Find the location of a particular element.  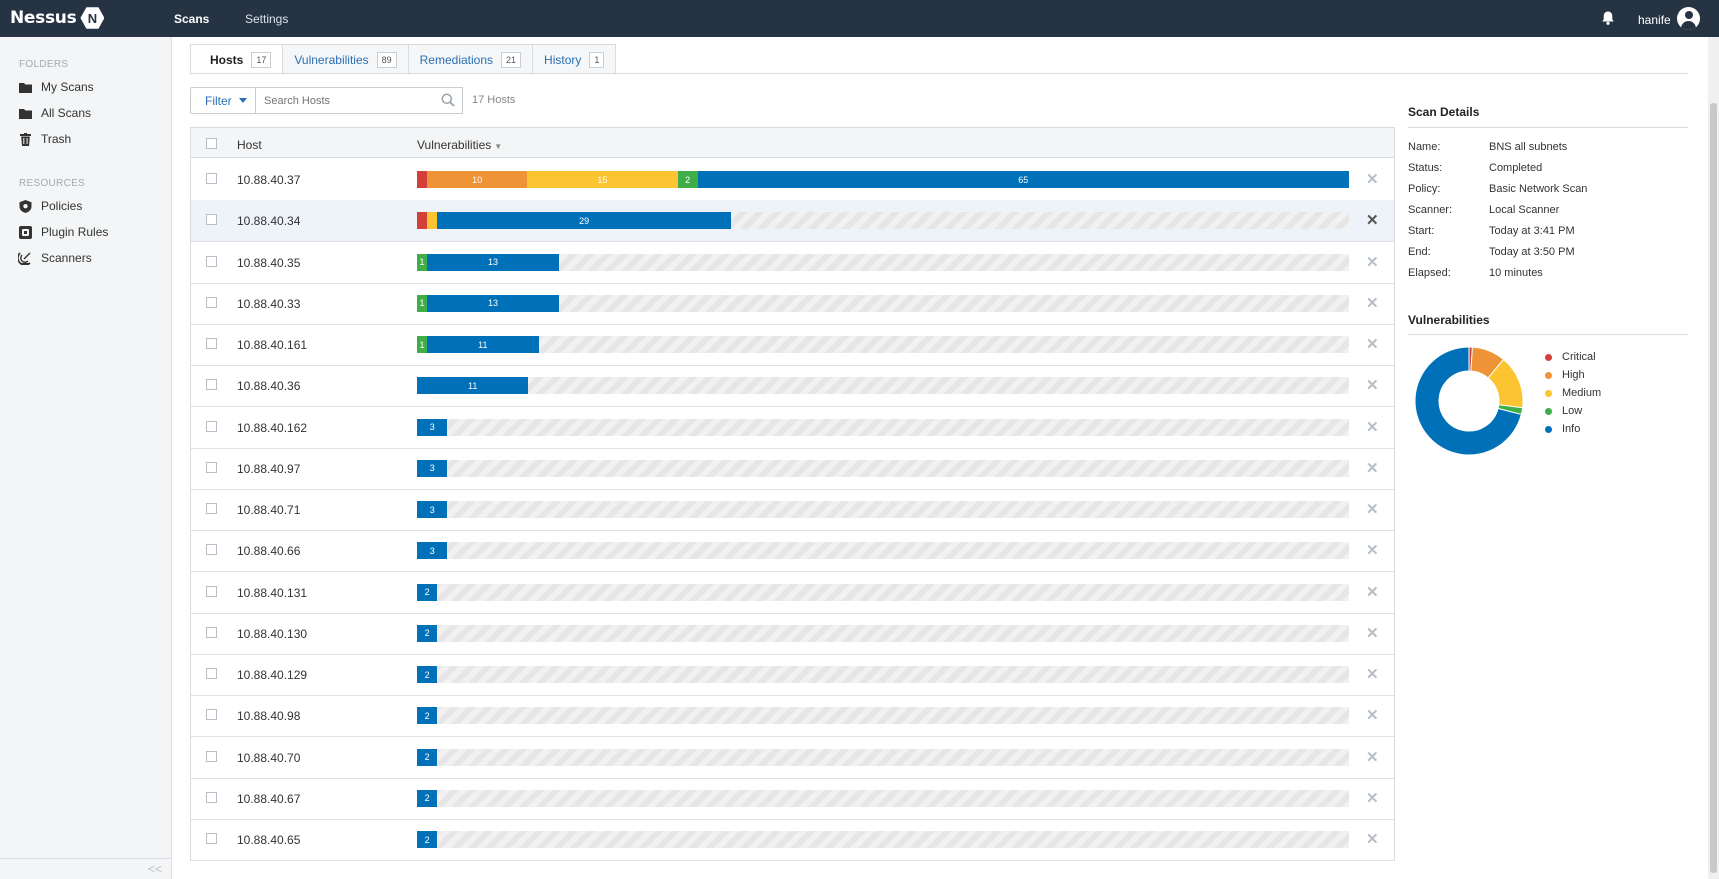

user-avatar-icon is located at coordinates (1688, 18).